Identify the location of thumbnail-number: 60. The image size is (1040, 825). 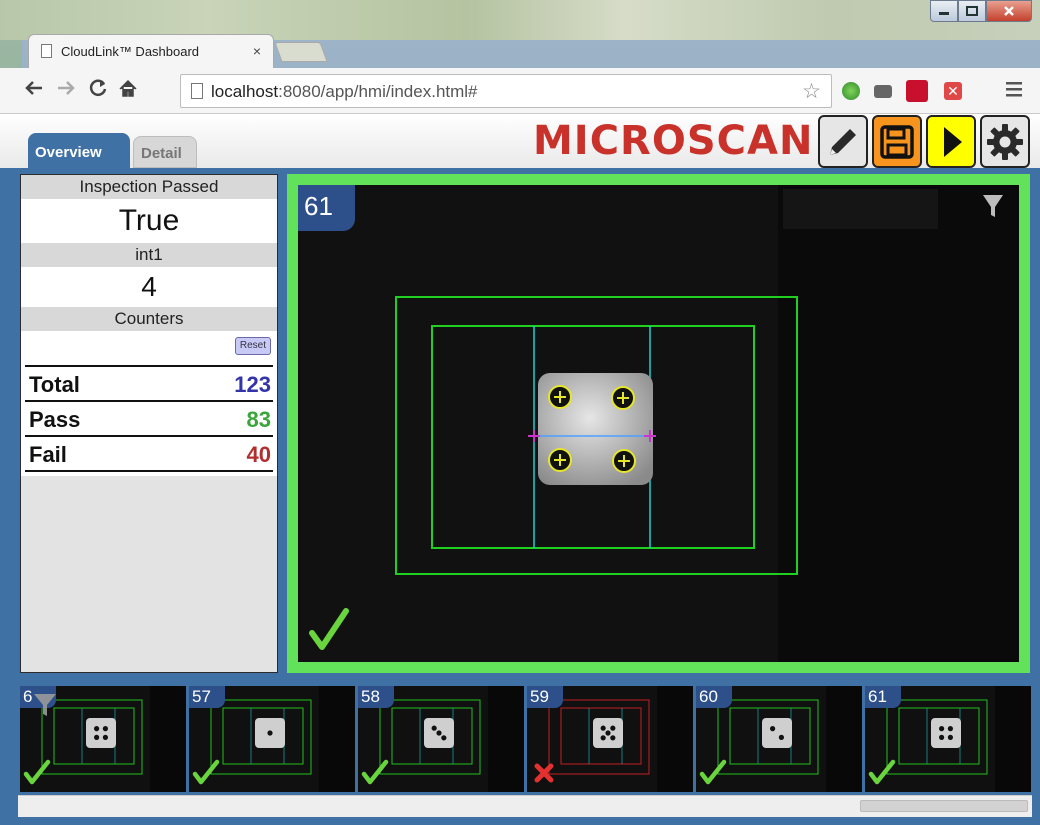
(714, 697).